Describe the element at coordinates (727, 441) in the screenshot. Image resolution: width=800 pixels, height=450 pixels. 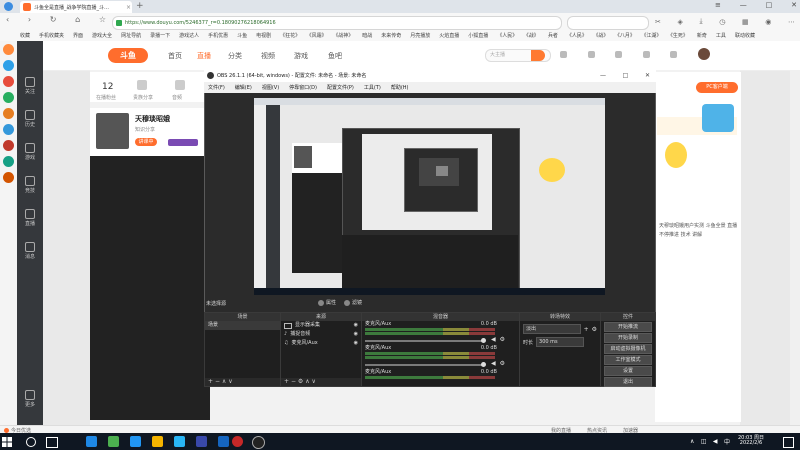
I see `ime-icon: 中` at that location.